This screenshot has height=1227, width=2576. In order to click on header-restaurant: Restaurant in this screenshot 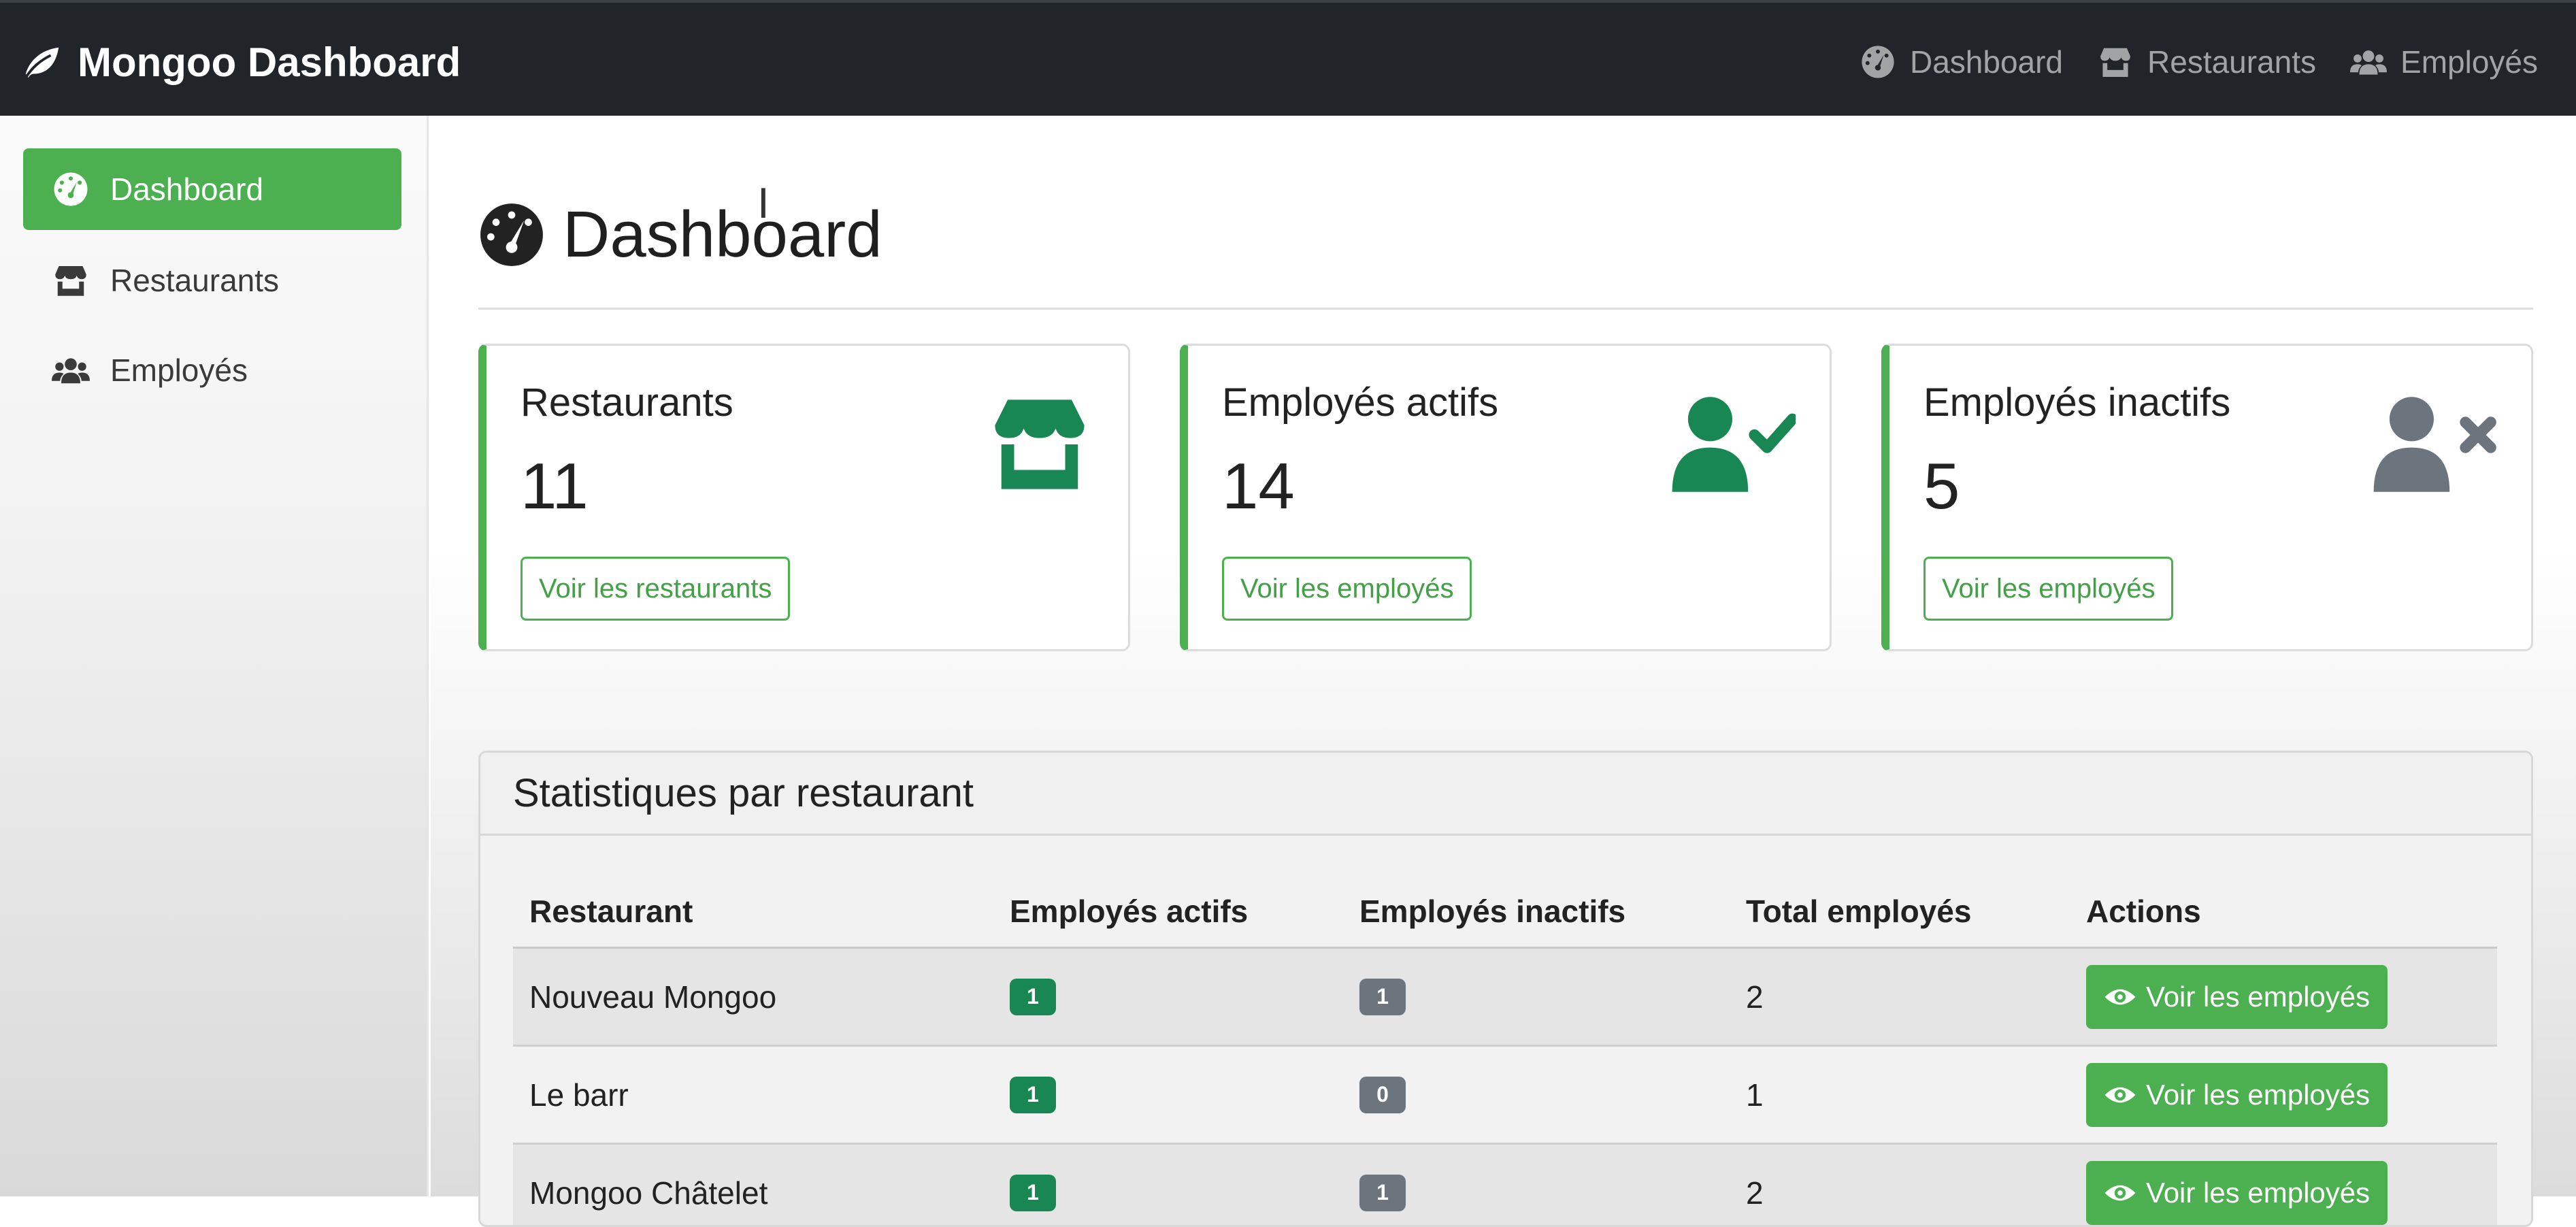, I will do `click(611, 911)`.